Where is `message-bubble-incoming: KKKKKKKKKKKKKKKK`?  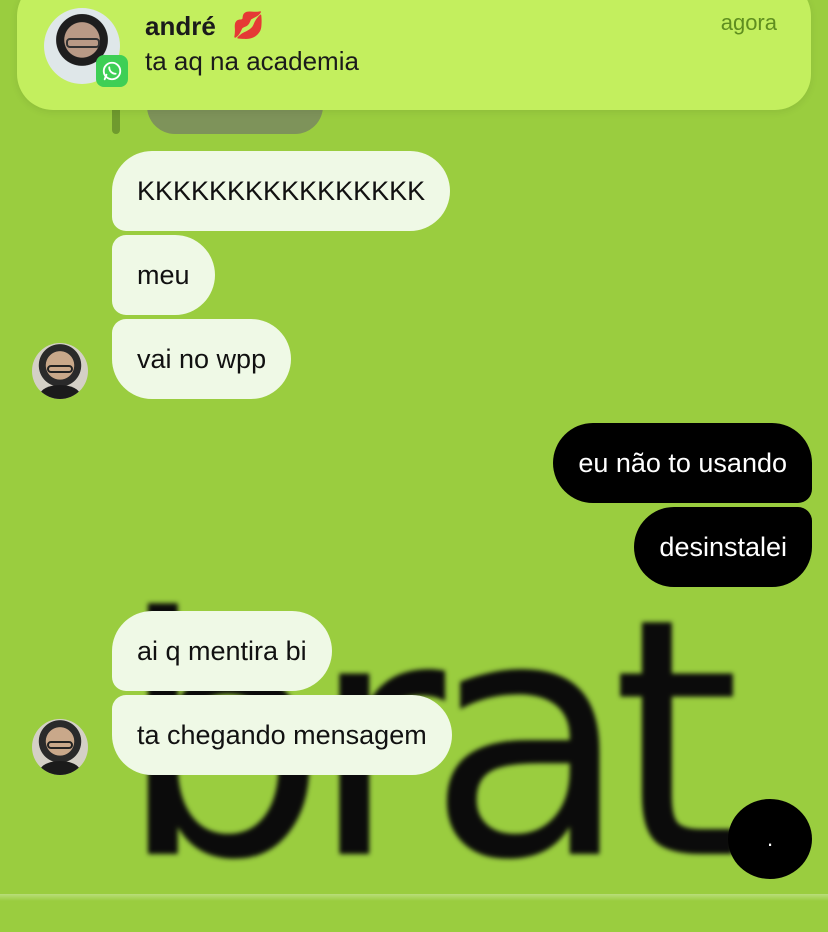 message-bubble-incoming: KKKKKKKKKKKKKKKK is located at coordinates (281, 191).